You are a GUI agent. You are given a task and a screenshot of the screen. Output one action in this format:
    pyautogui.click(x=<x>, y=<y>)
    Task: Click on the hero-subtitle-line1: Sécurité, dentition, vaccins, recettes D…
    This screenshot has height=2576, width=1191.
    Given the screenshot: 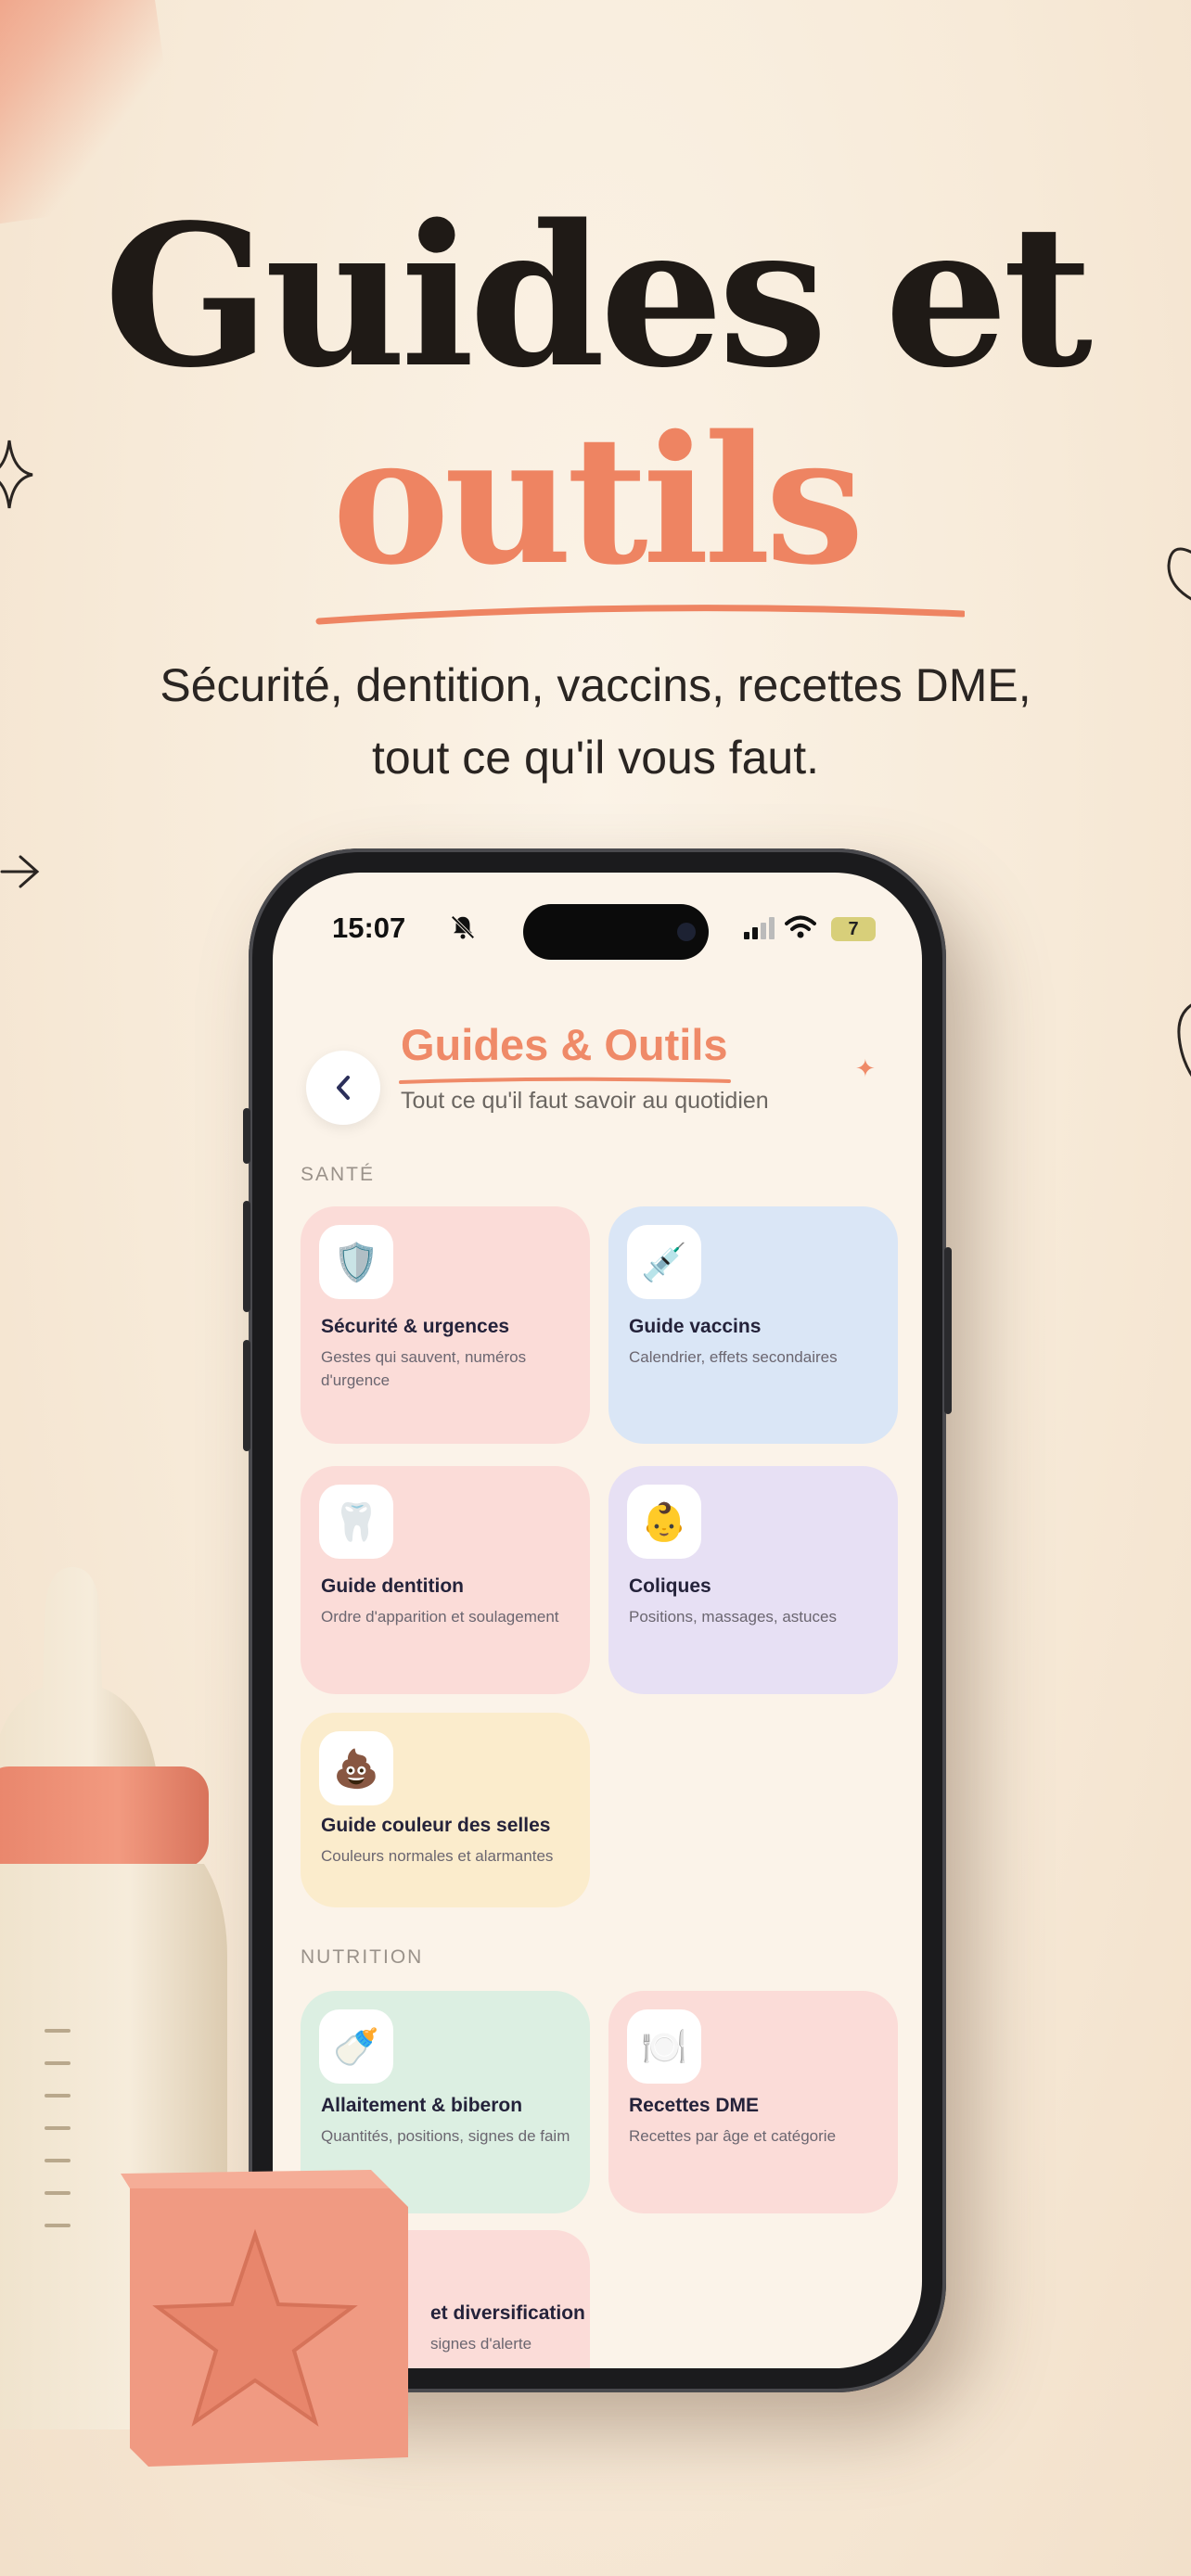 What is the action you would take?
    pyautogui.click(x=595, y=685)
    